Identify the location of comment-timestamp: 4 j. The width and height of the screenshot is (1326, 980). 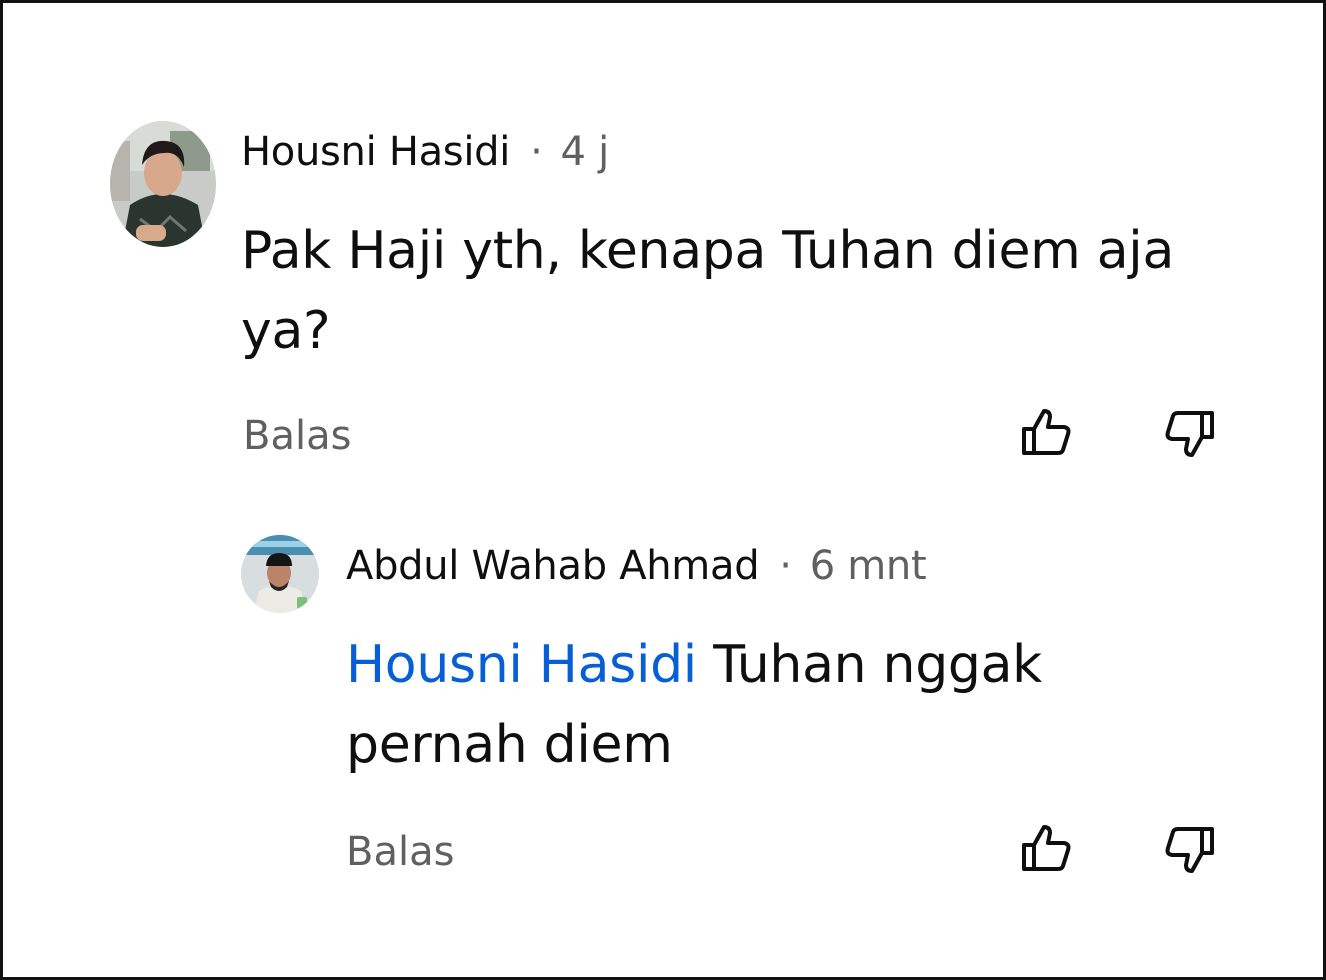
(585, 152).